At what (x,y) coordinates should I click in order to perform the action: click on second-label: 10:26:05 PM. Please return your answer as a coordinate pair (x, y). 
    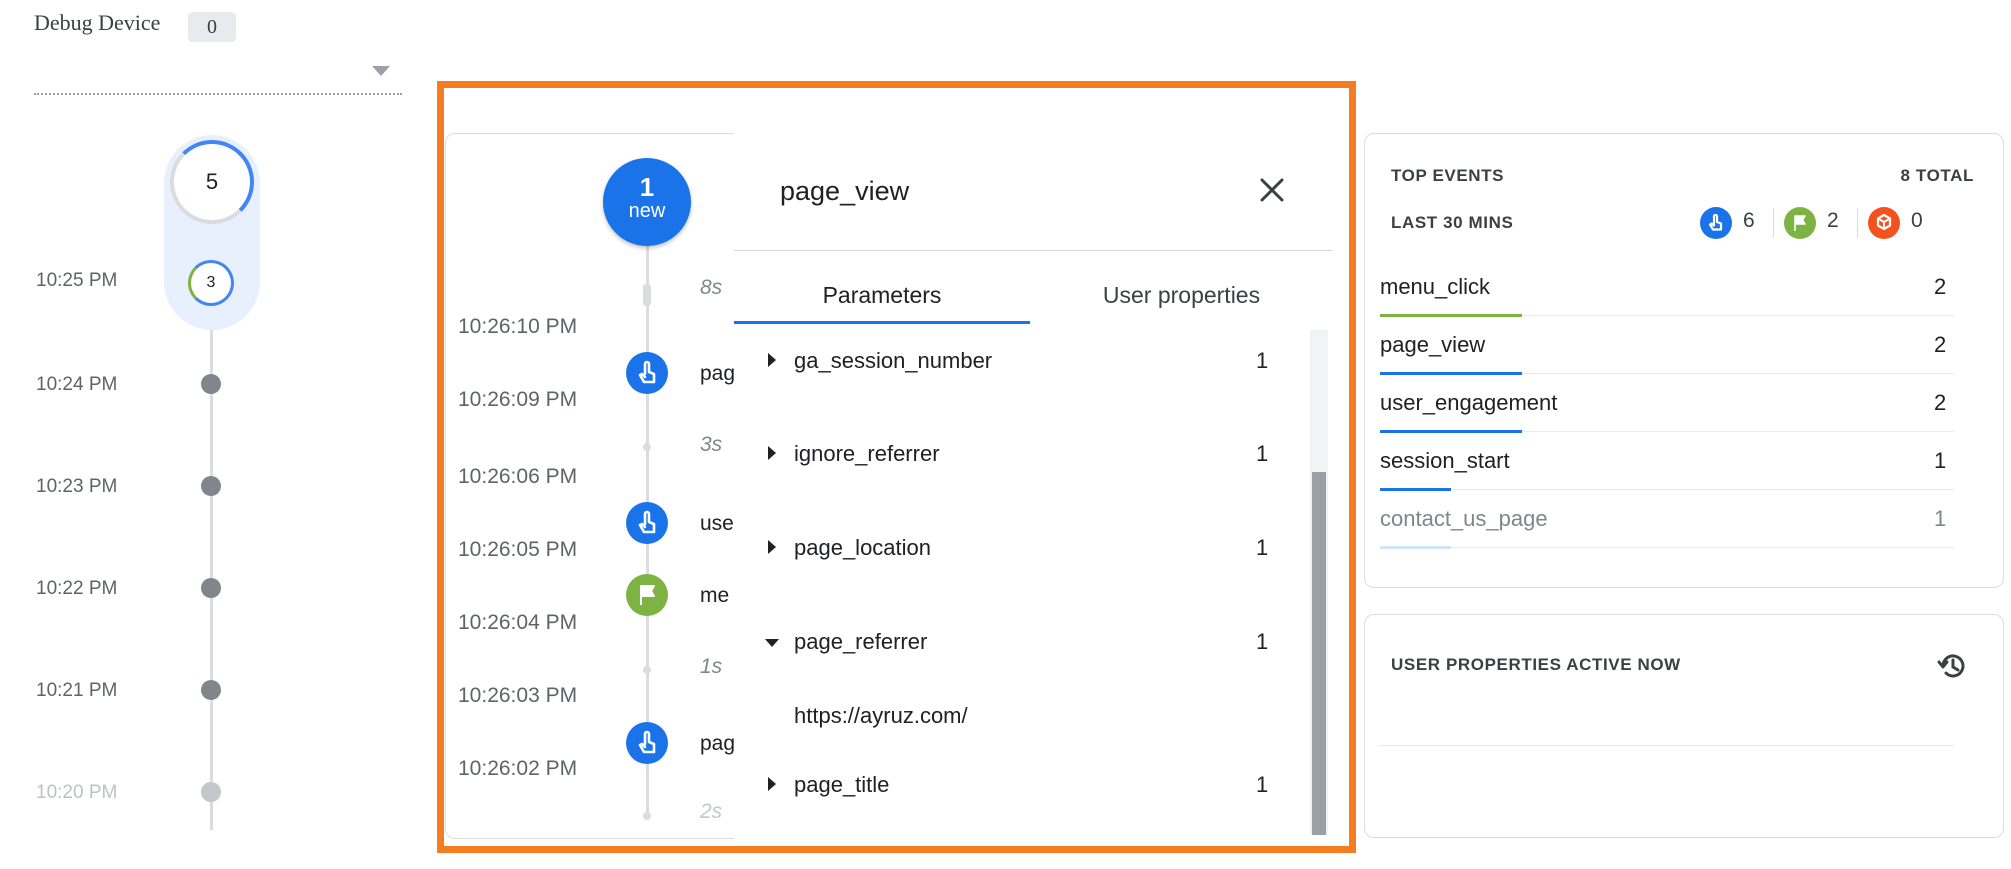
    Looking at the image, I should click on (518, 549).